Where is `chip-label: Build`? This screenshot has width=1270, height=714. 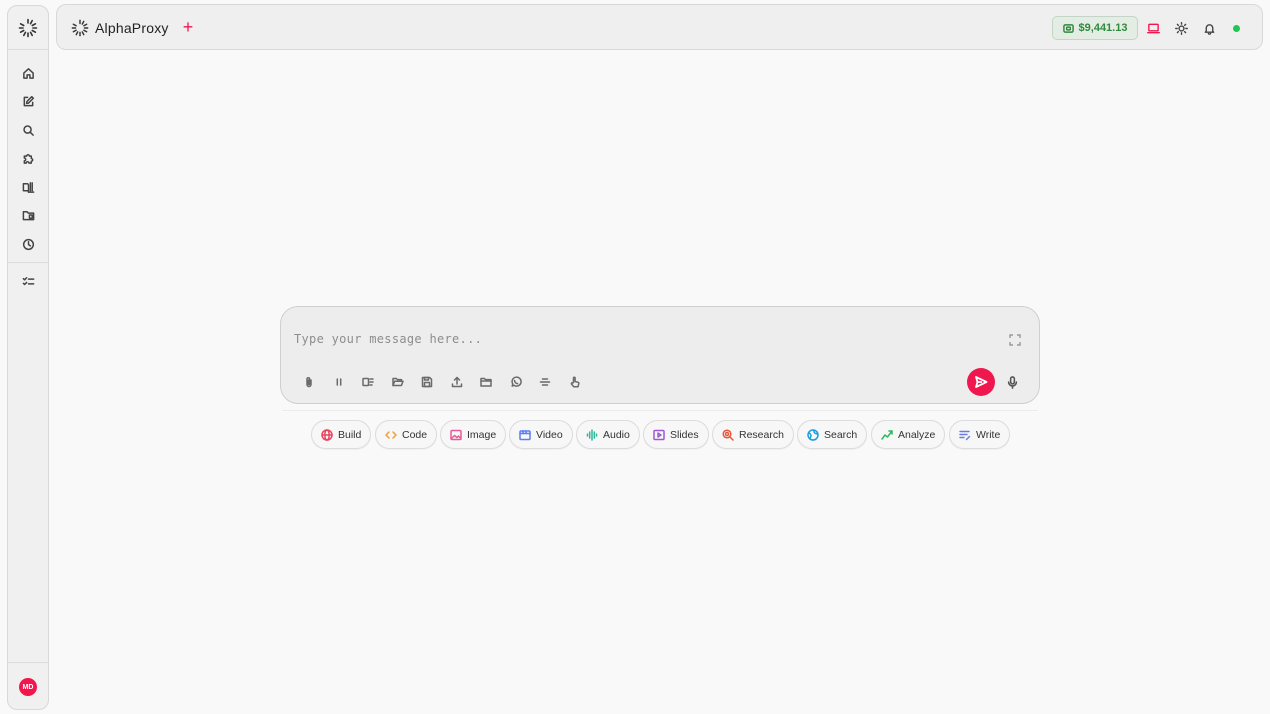
chip-label: Build is located at coordinates (350, 434).